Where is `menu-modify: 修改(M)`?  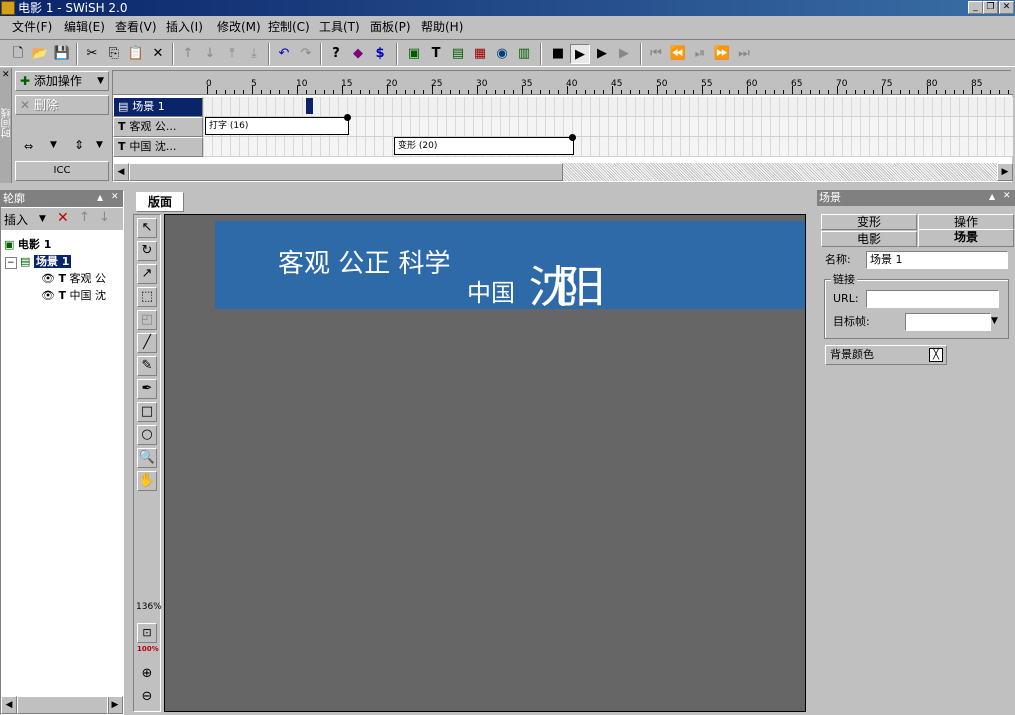
menu-modify: 修改(M) is located at coordinates (239, 27).